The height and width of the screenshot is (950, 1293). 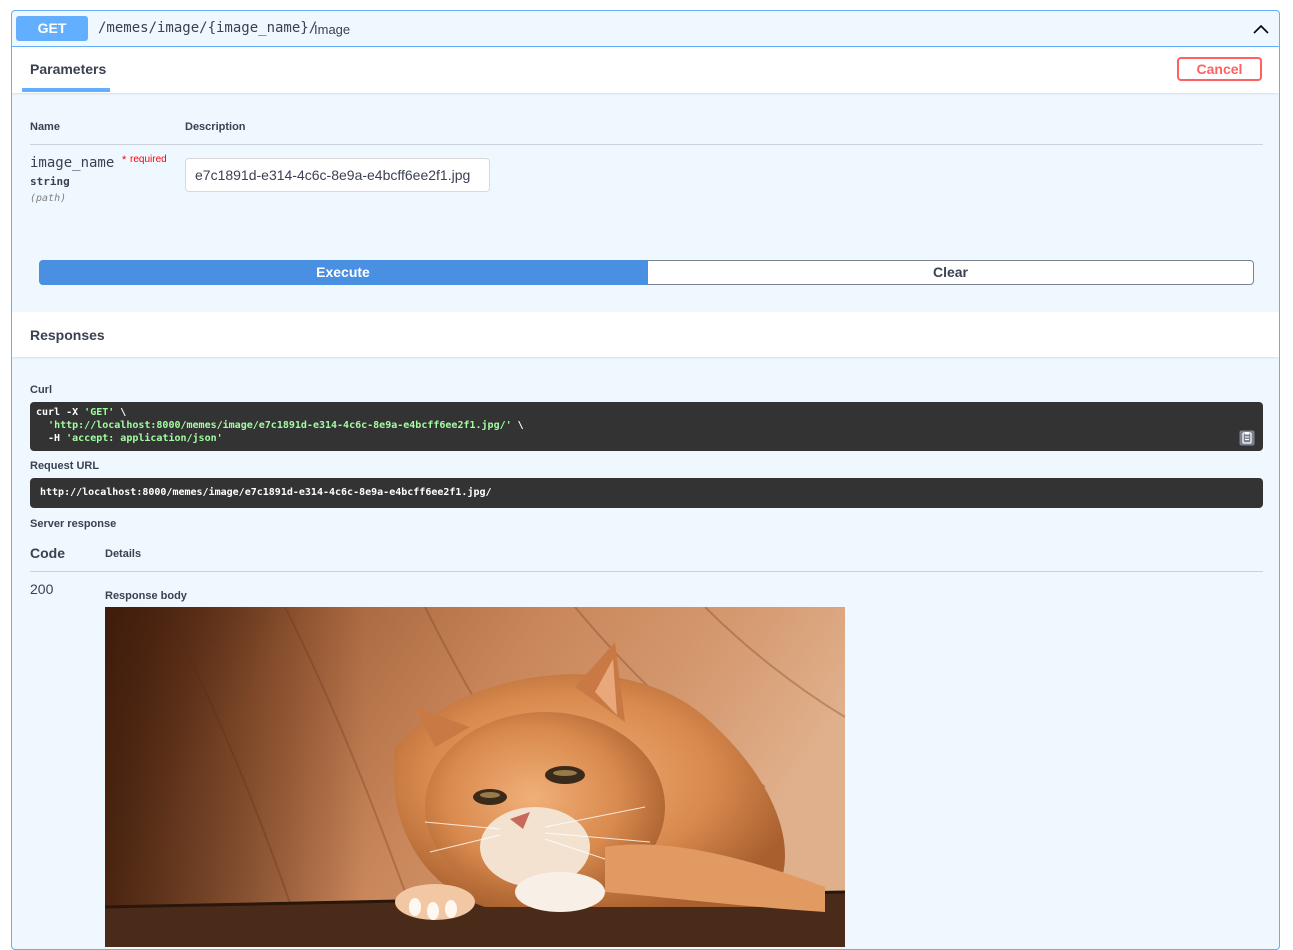 I want to click on tab-parameters: Parameters, so click(x=68, y=69).